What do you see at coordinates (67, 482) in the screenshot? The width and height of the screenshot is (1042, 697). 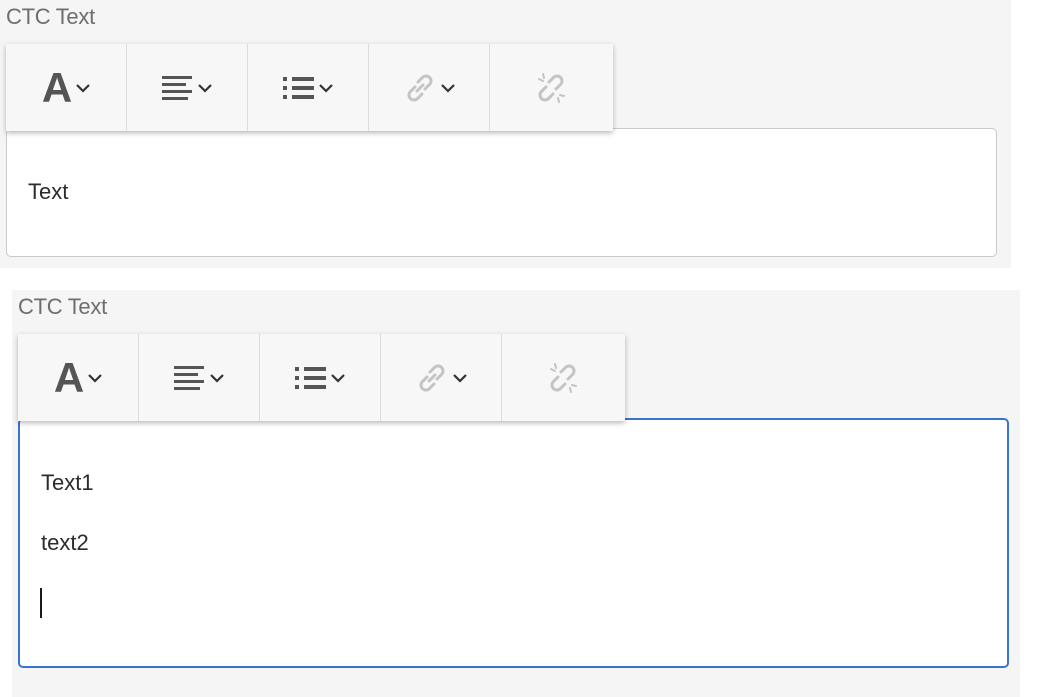 I see `editor-paragraph: Text1` at bounding box center [67, 482].